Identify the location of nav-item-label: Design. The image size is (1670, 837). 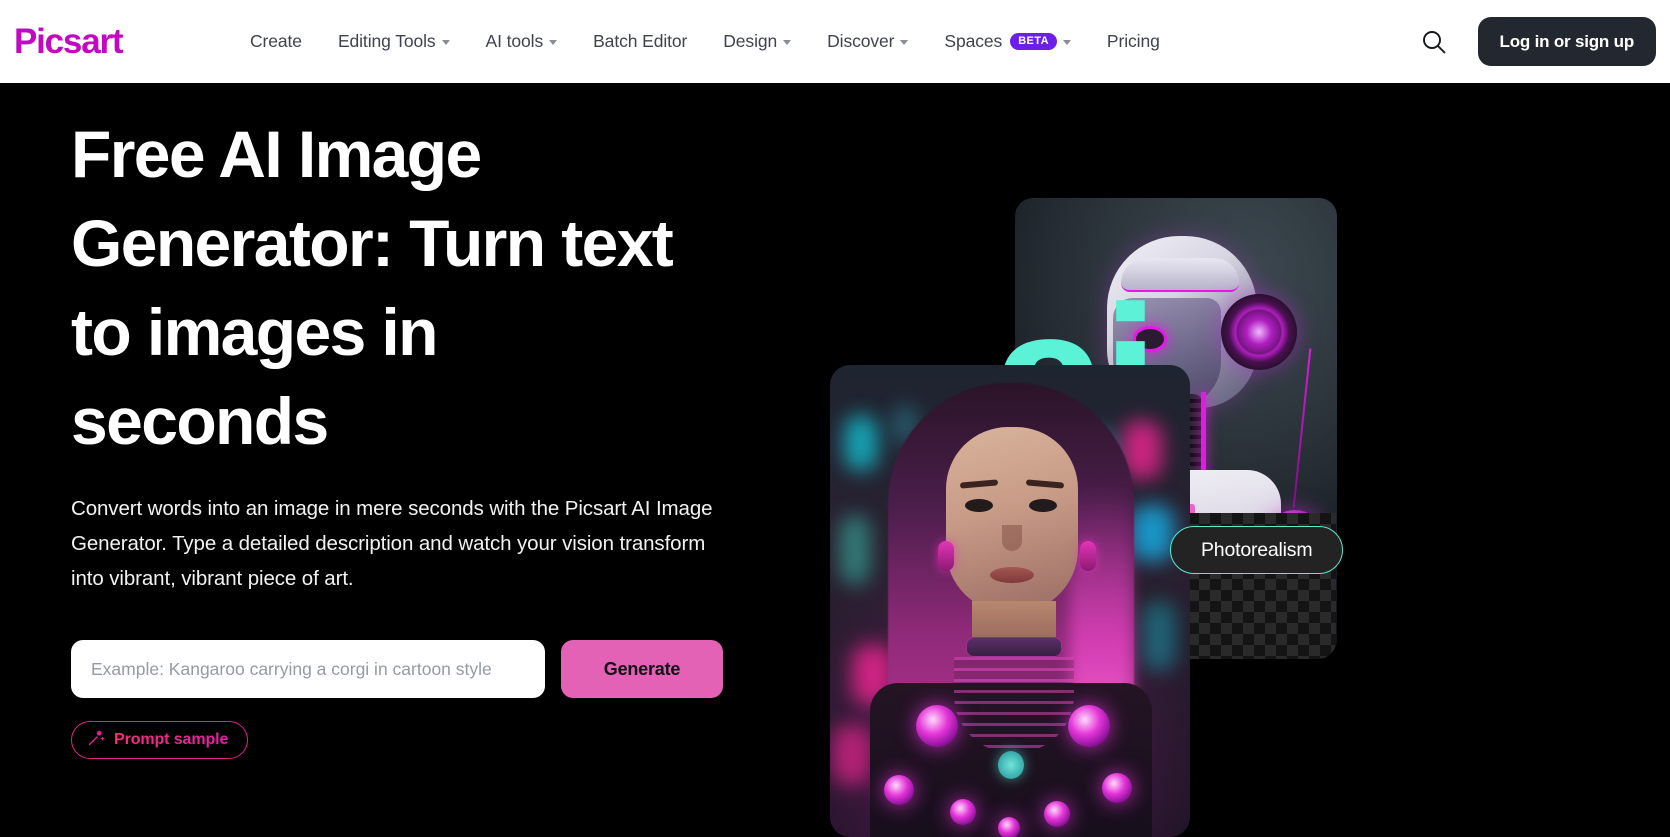
(750, 41).